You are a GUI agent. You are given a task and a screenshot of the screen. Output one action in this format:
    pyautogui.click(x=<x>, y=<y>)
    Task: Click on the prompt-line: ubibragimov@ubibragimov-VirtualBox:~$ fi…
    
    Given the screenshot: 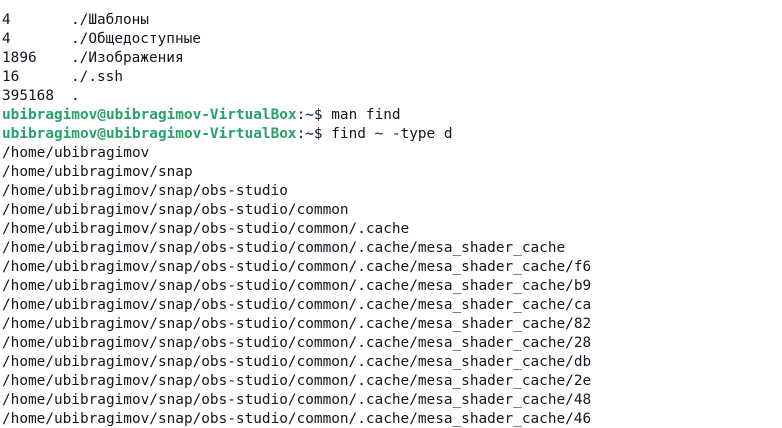 What is the action you would take?
    pyautogui.click(x=392, y=134)
    